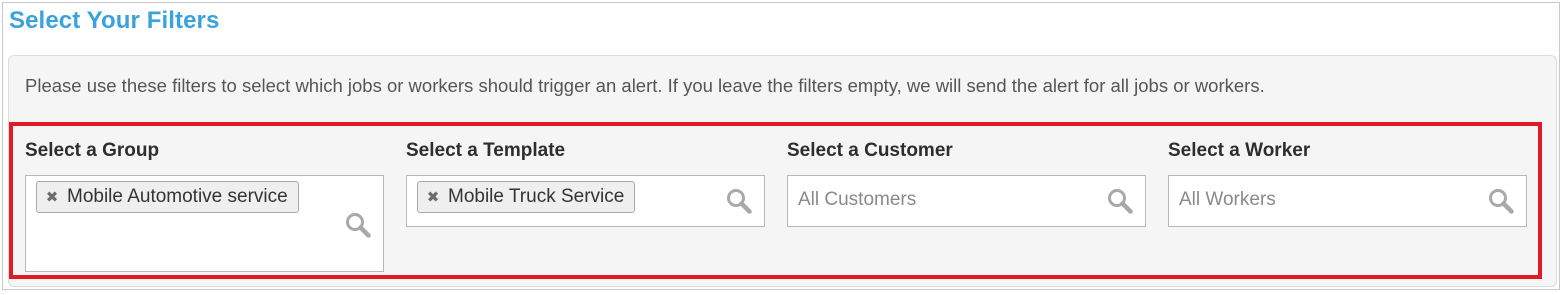  I want to click on page-title: Select Your Filters, so click(114, 20).